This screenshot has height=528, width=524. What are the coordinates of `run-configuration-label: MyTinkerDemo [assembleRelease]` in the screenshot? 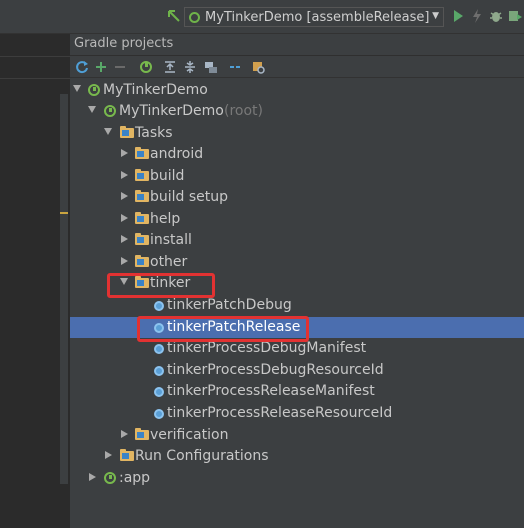 It's located at (317, 17).